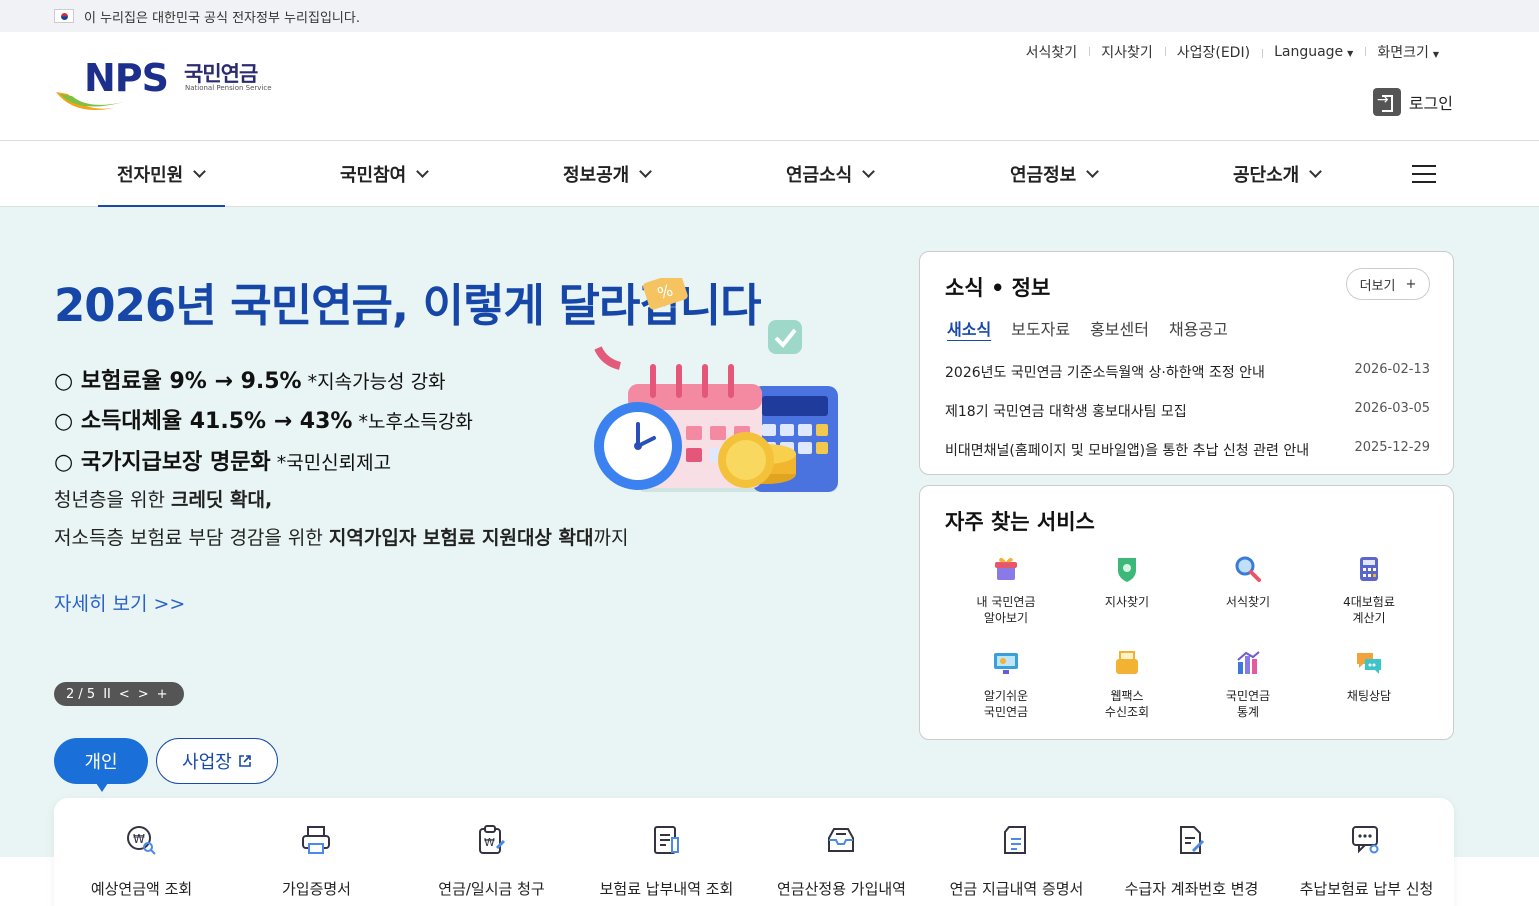  Describe the element at coordinates (373, 175) in the screenshot. I see `nav-label: 국민참여` at that location.